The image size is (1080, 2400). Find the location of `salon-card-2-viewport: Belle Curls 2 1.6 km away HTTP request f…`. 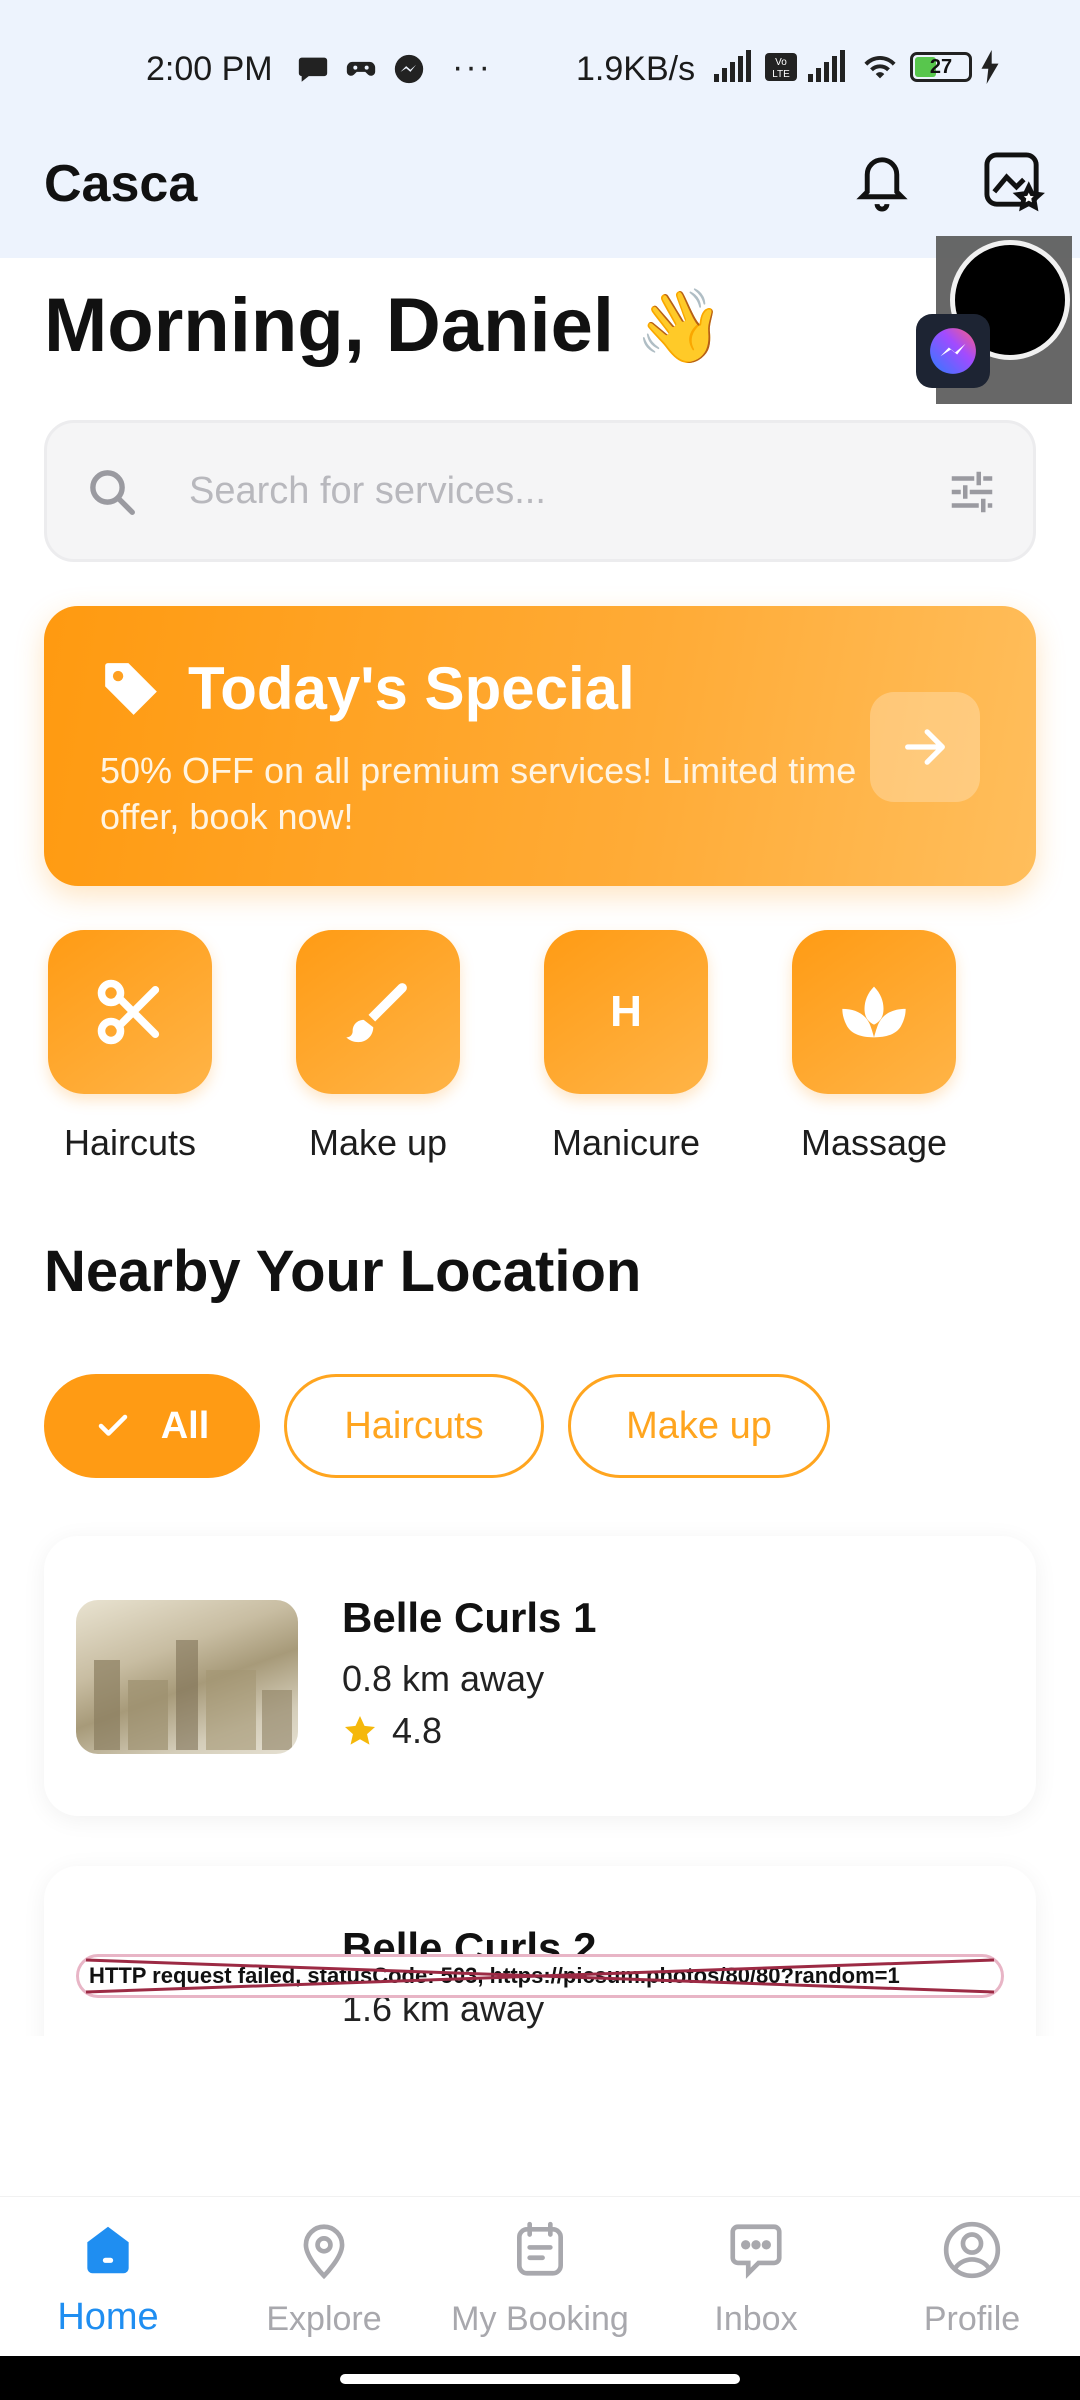

salon-card-2-viewport: Belle Curls 2 1.6 km away HTTP request f… is located at coordinates (540, 1943).